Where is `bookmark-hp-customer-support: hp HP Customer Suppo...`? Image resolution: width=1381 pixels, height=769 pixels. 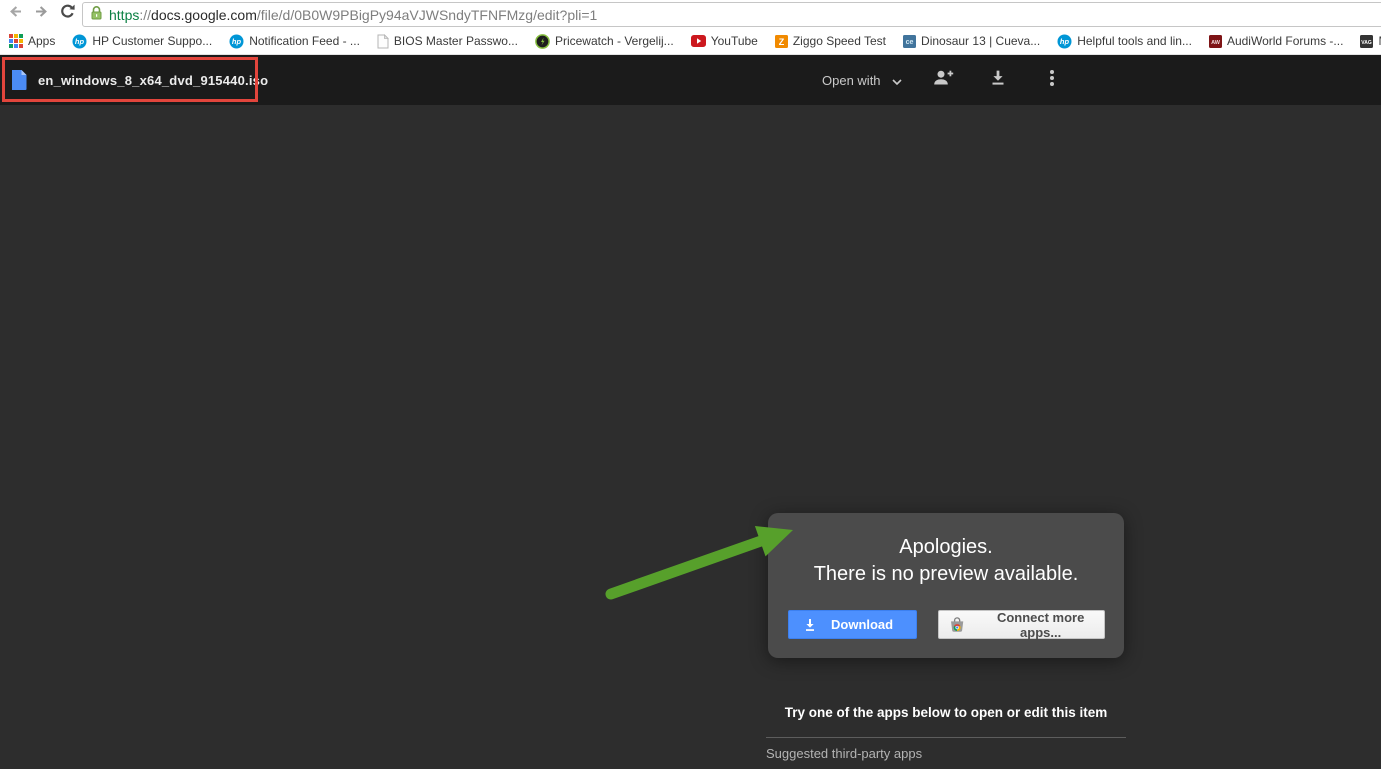 bookmark-hp-customer-support: hp HP Customer Suppo... is located at coordinates (142, 41).